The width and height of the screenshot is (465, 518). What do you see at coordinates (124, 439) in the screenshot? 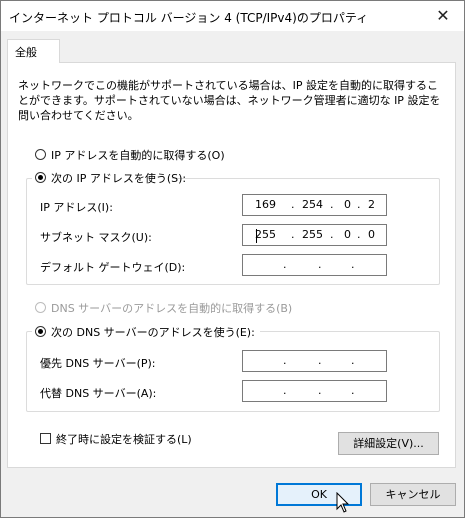
I see `validate-label: 終了時に設定を検証する(L)` at bounding box center [124, 439].